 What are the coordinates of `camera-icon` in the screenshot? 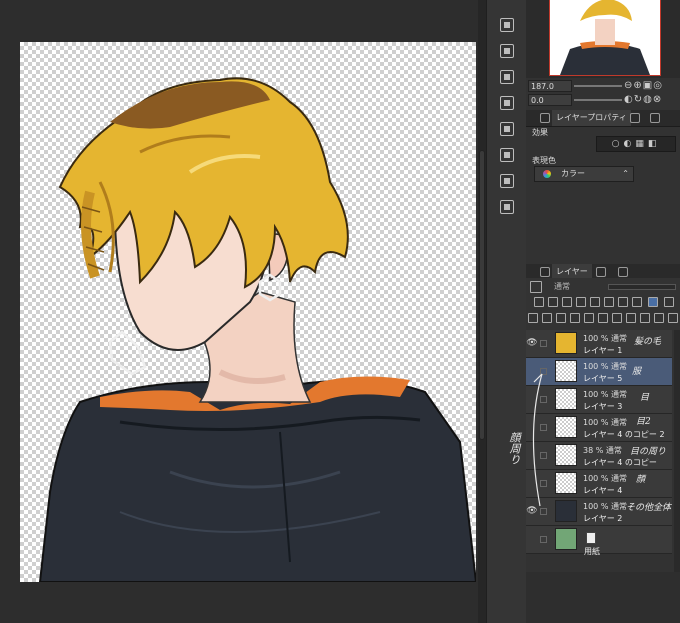 It's located at (507, 181).